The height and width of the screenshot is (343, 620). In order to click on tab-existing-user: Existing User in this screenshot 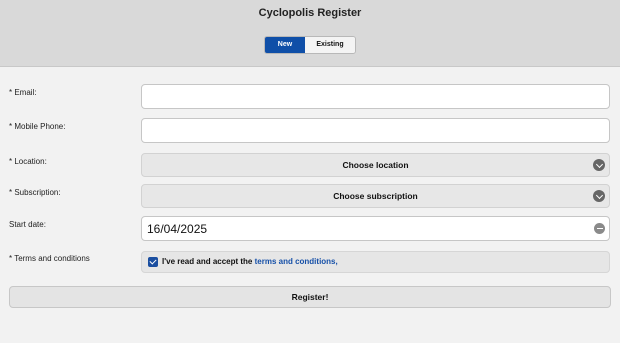, I will do `click(330, 45)`.